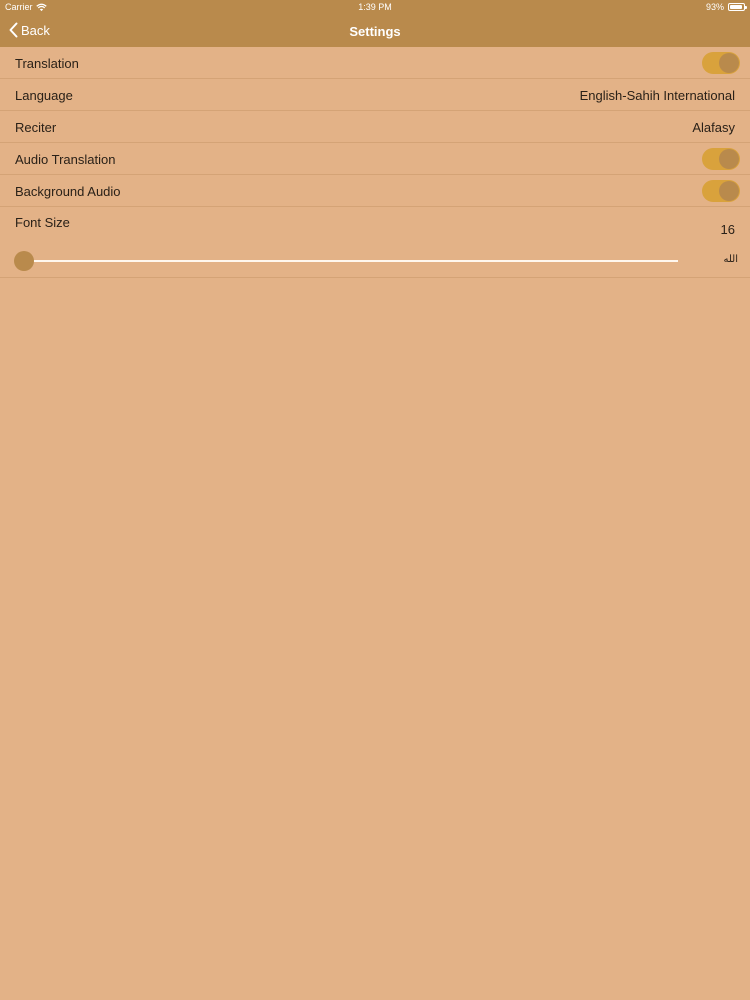 This screenshot has height=1000, width=750. Describe the element at coordinates (68, 191) in the screenshot. I see `background-audio-label: Background Audio` at that location.